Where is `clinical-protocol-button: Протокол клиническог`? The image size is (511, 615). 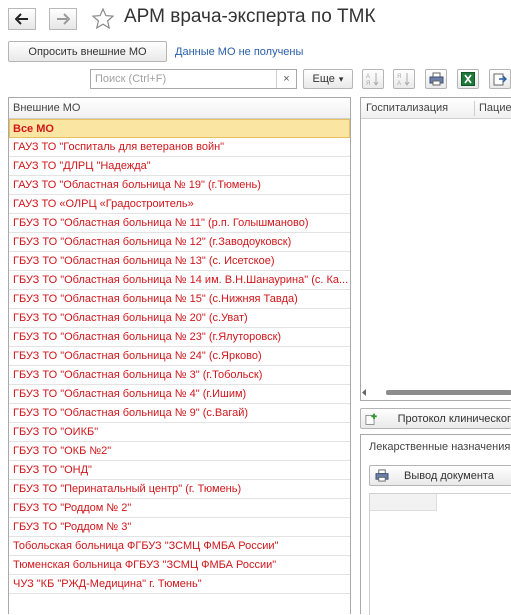 clinical-protocol-button: Протокол клиническог is located at coordinates (435, 418).